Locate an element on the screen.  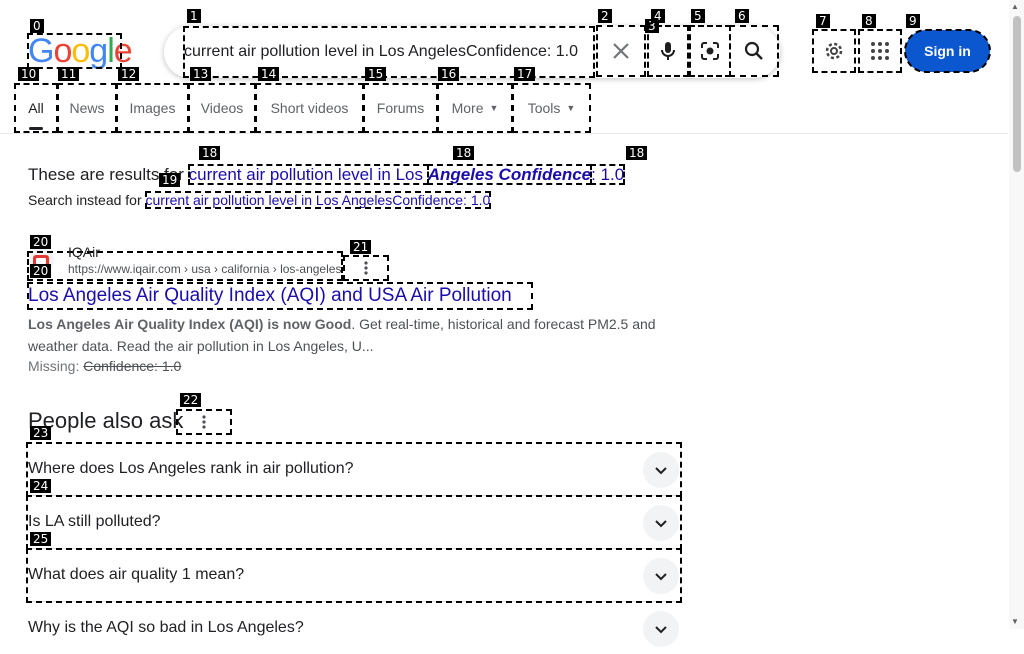
image-search-button is located at coordinates (710, 51).